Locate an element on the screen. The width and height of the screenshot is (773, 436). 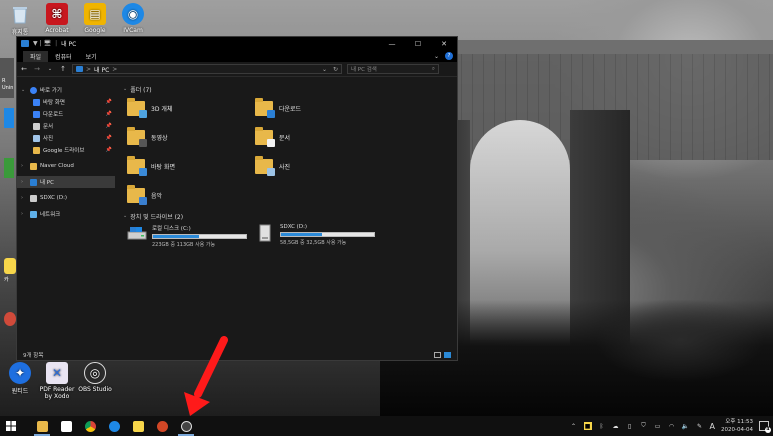
folder-downloads: 다운로드 is located at coordinates (319, 108).